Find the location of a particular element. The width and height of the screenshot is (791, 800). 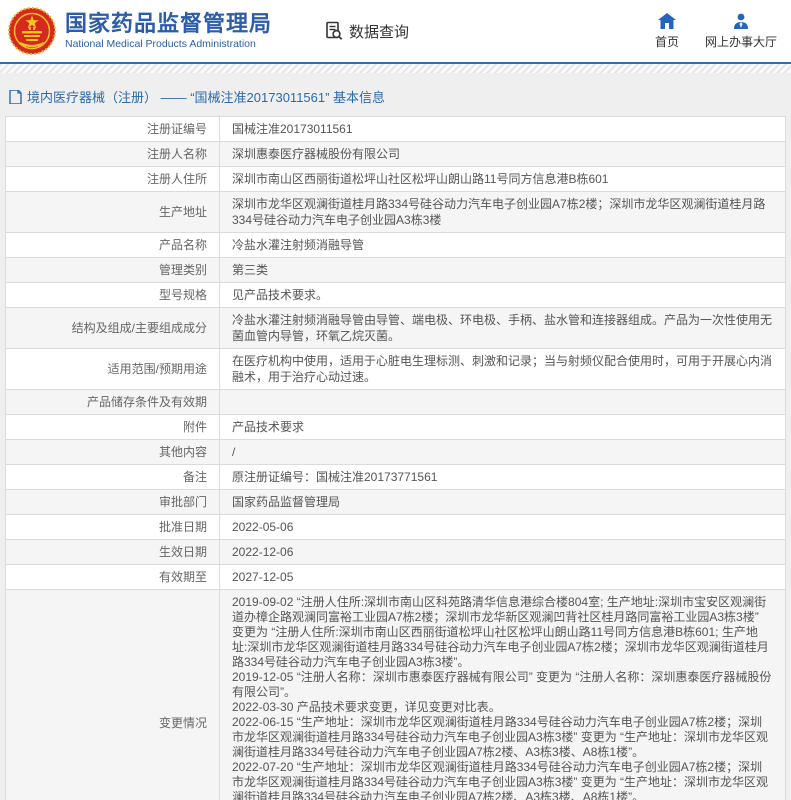

row-label-text: 产品储存条件及有效期 is located at coordinates (146, 402).